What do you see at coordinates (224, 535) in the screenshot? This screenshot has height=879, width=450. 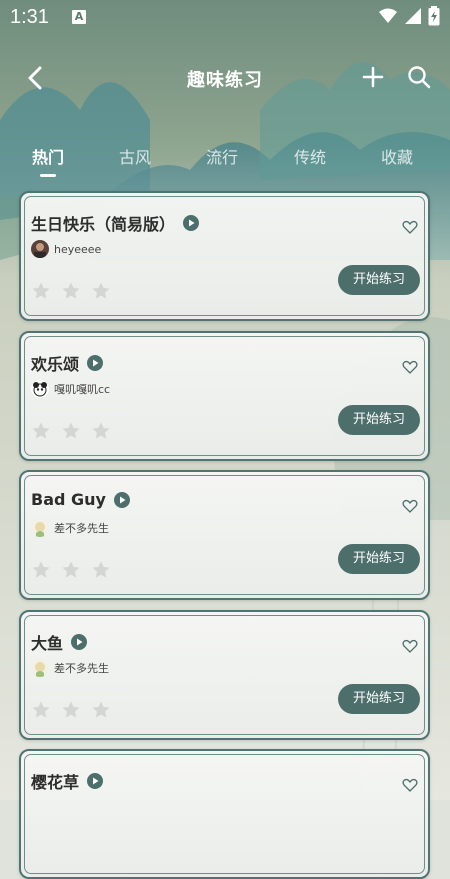 I see `practice-card: Bad Guy 差不多先生 开始练习` at bounding box center [224, 535].